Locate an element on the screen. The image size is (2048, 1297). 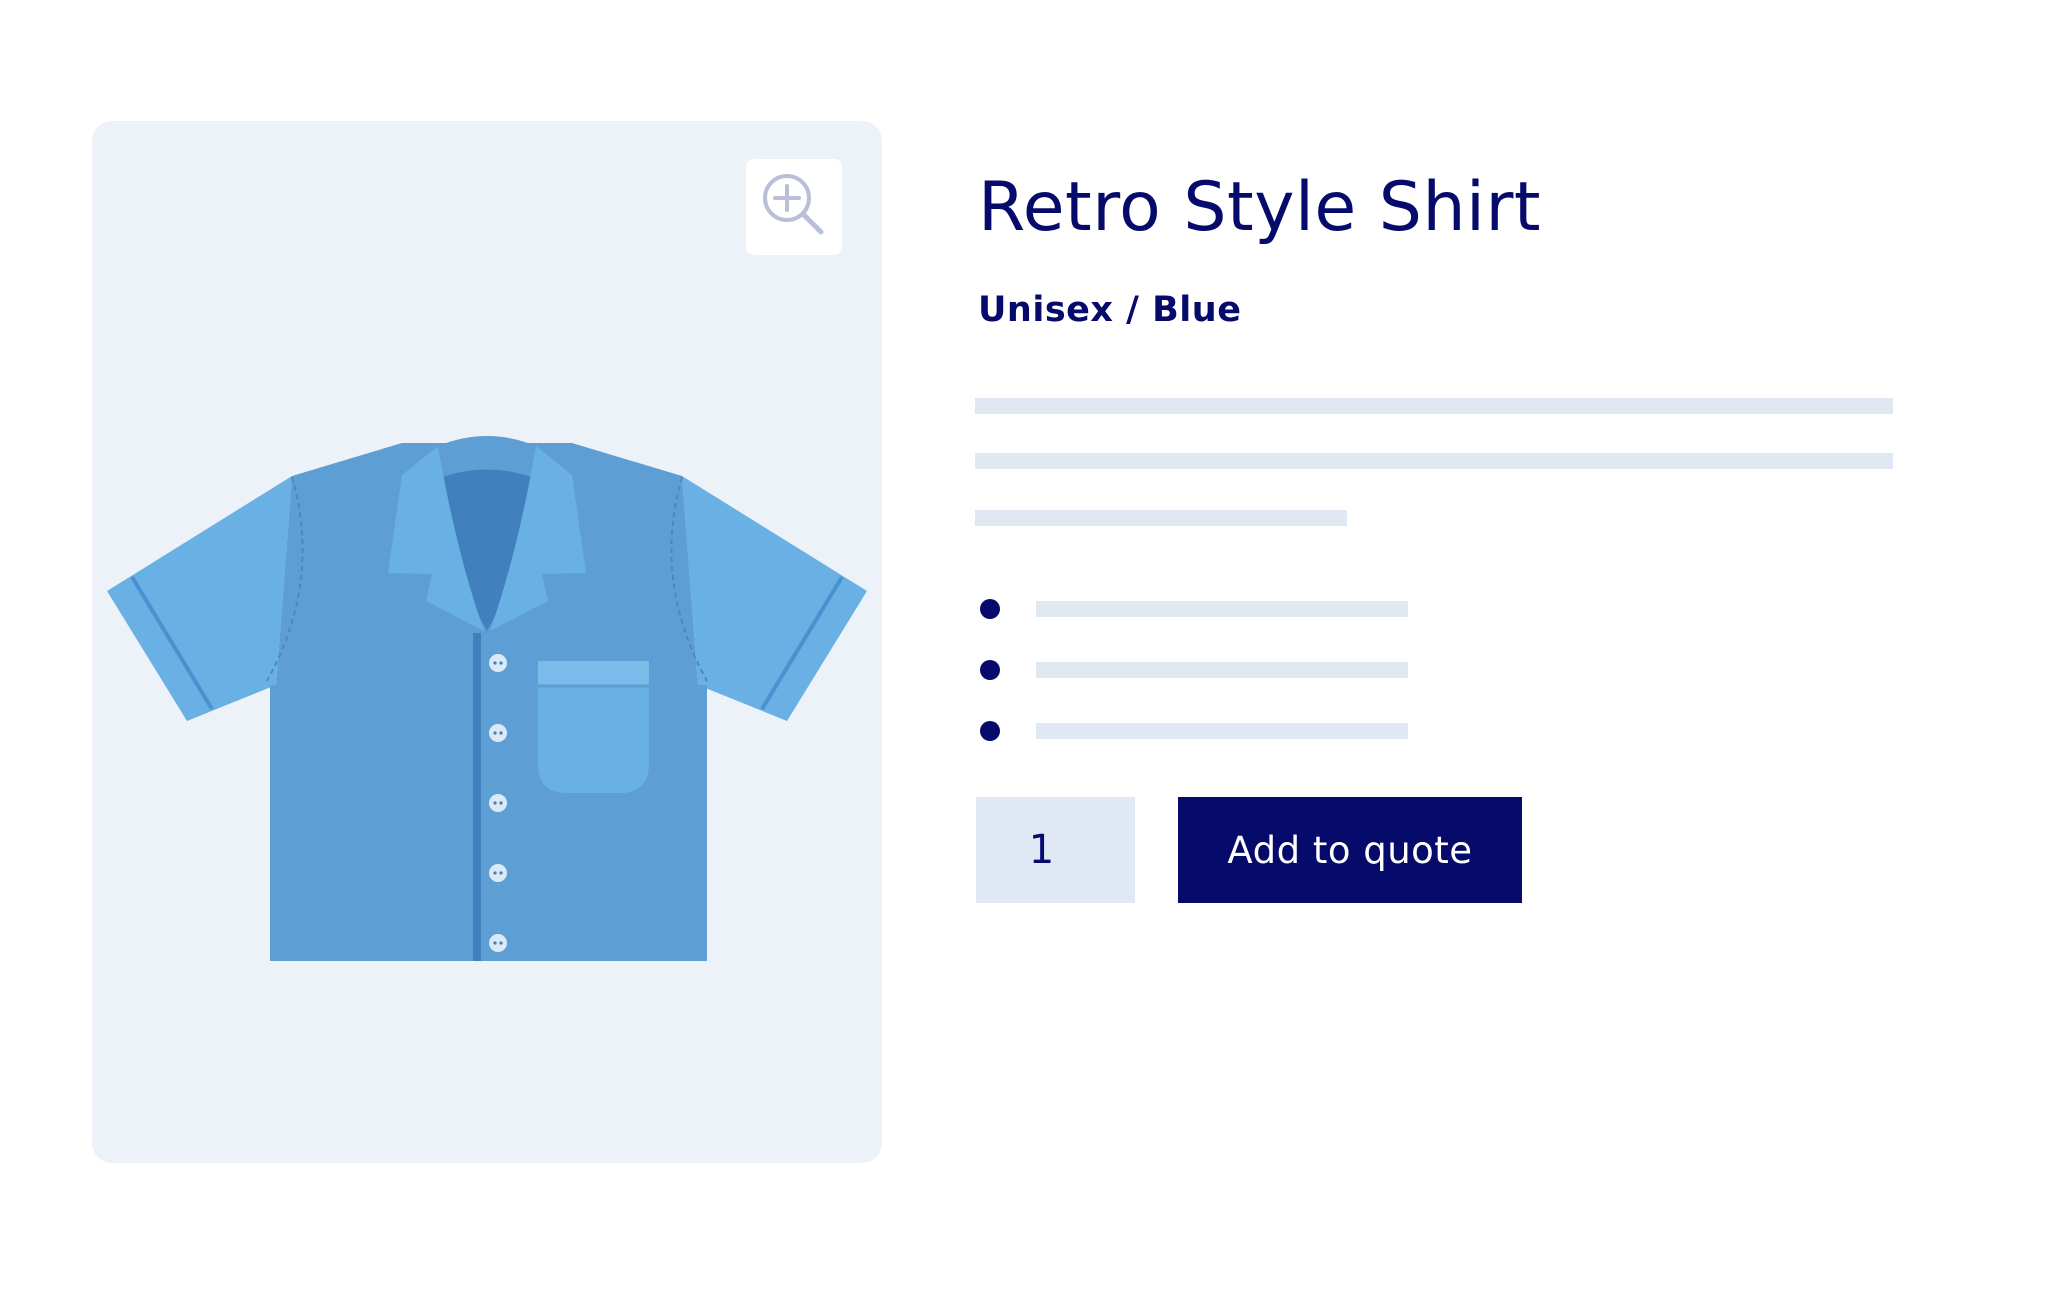
add-to-quote-button: Add to quote is located at coordinates (1350, 850).